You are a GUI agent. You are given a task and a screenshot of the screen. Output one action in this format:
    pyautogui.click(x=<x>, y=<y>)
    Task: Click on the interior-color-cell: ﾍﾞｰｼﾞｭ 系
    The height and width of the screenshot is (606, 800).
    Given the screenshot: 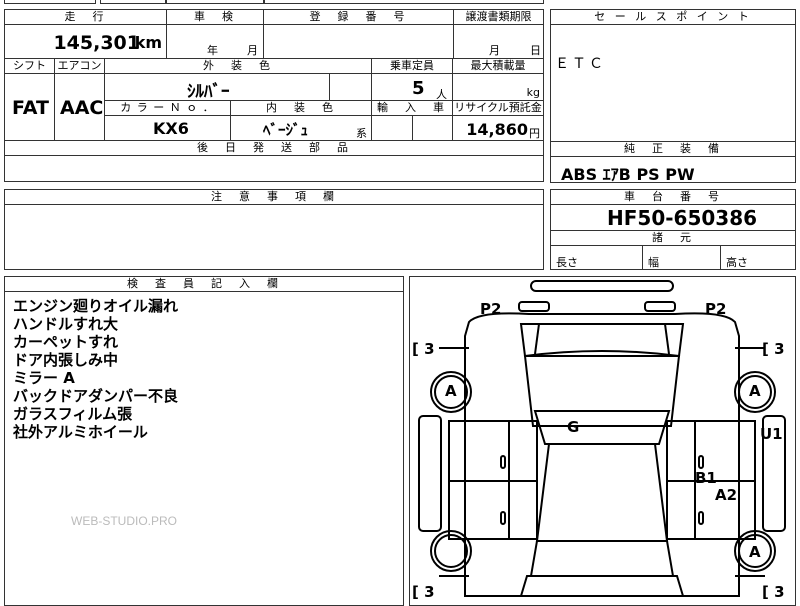 What is the action you would take?
    pyautogui.click(x=301, y=128)
    